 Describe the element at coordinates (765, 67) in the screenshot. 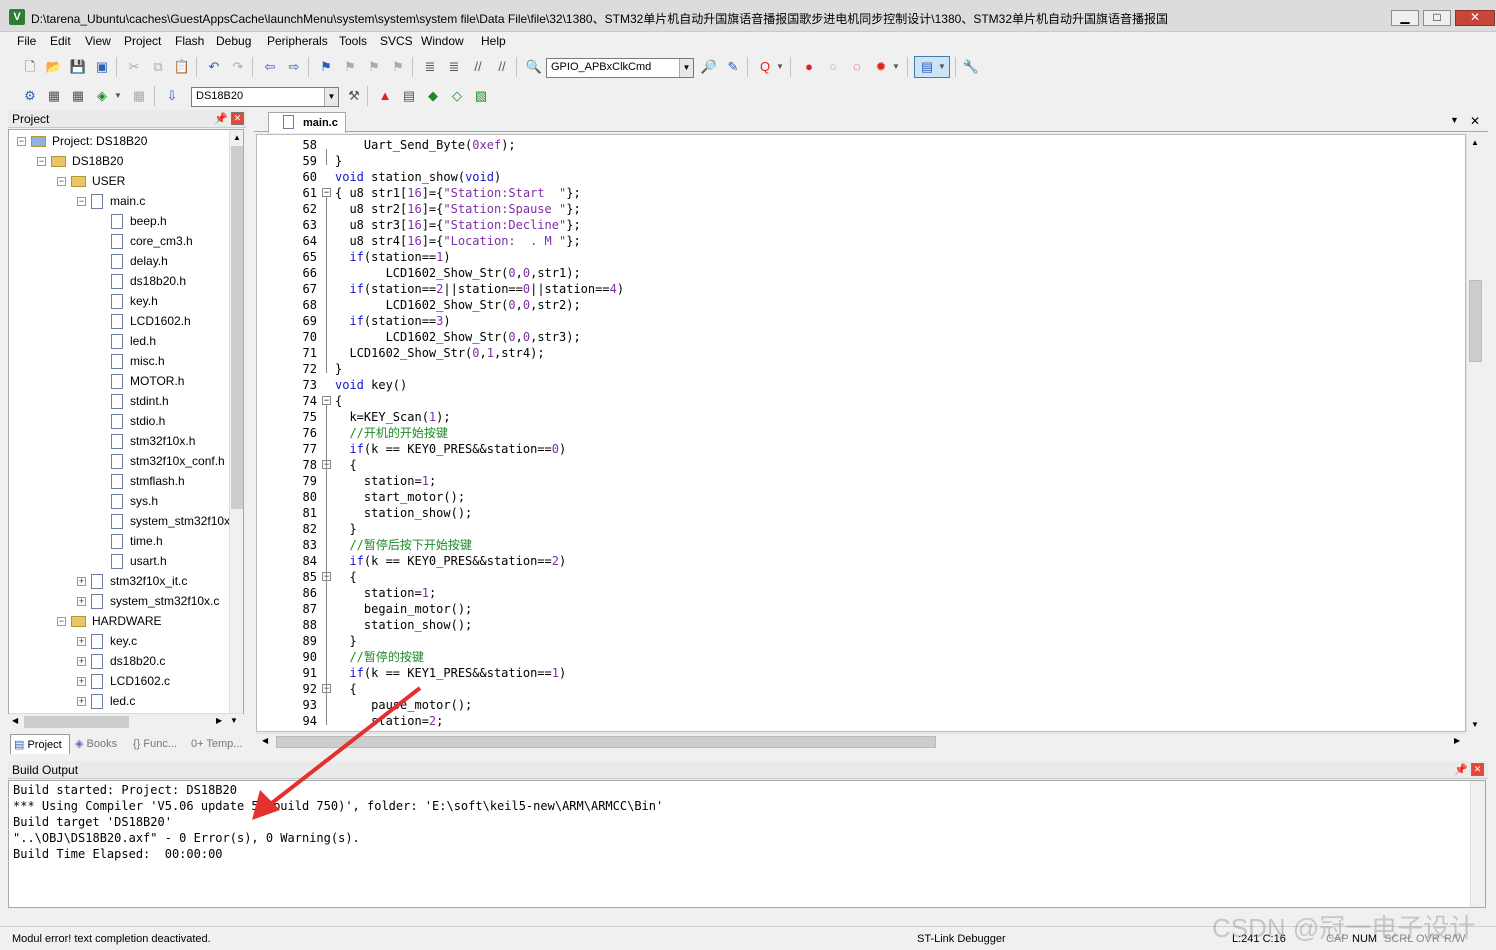

I see `start-debug-icon: Q` at that location.